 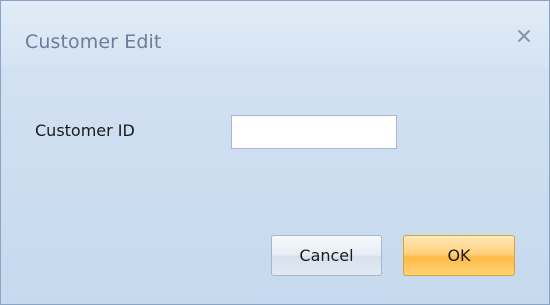 I want to click on close-icon-glyph, so click(x=524, y=36).